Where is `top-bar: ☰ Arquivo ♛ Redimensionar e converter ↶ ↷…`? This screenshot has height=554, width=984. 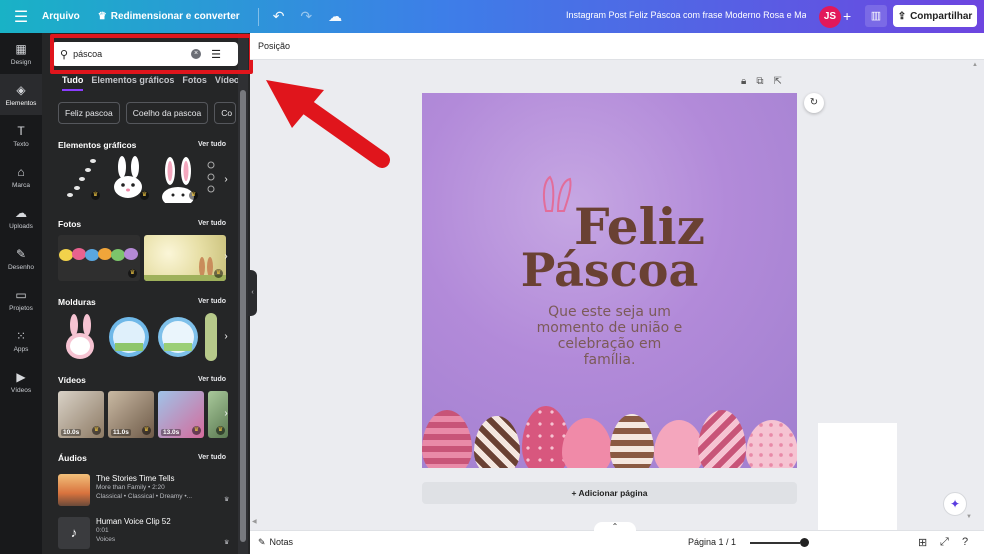
top-bar: ☰ Arquivo ♛ Redimensionar e converter ↶ ↷… is located at coordinates (492, 16).